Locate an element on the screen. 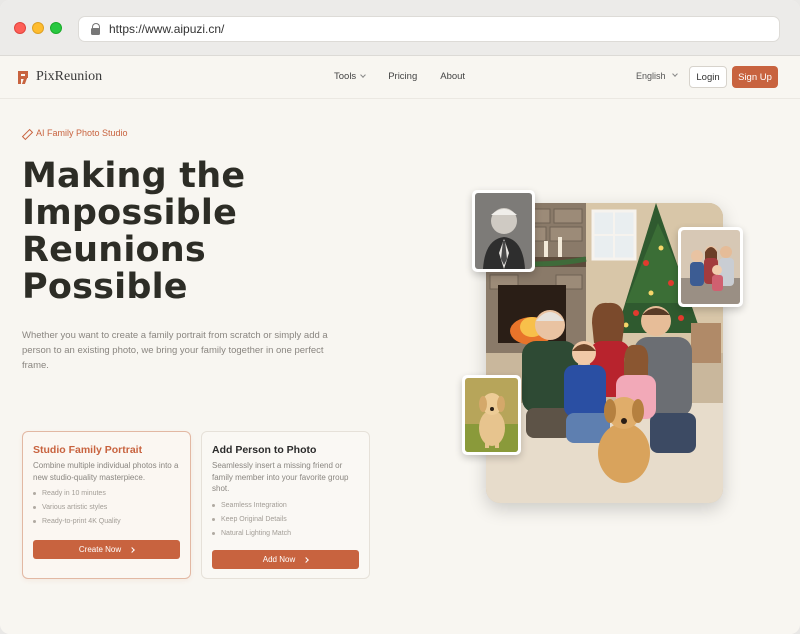 The width and height of the screenshot is (800, 634). dog-photo is located at coordinates (491, 415).